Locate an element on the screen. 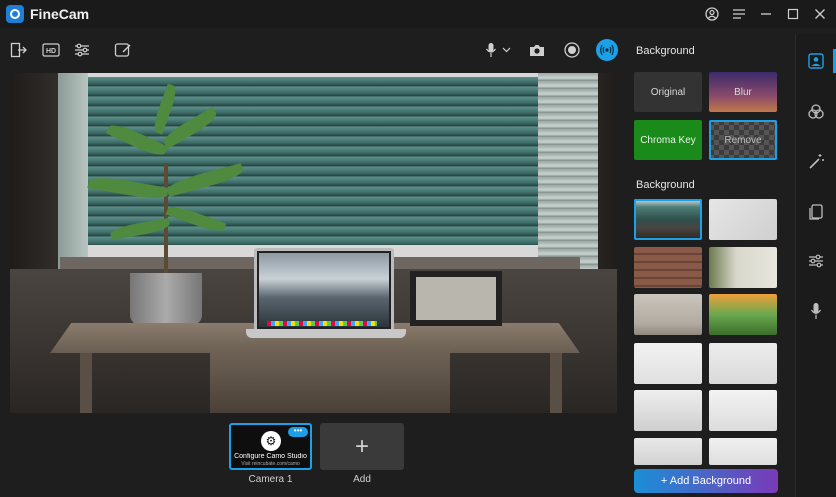 The height and width of the screenshot is (497, 836). annotate-icon is located at coordinates (123, 50).